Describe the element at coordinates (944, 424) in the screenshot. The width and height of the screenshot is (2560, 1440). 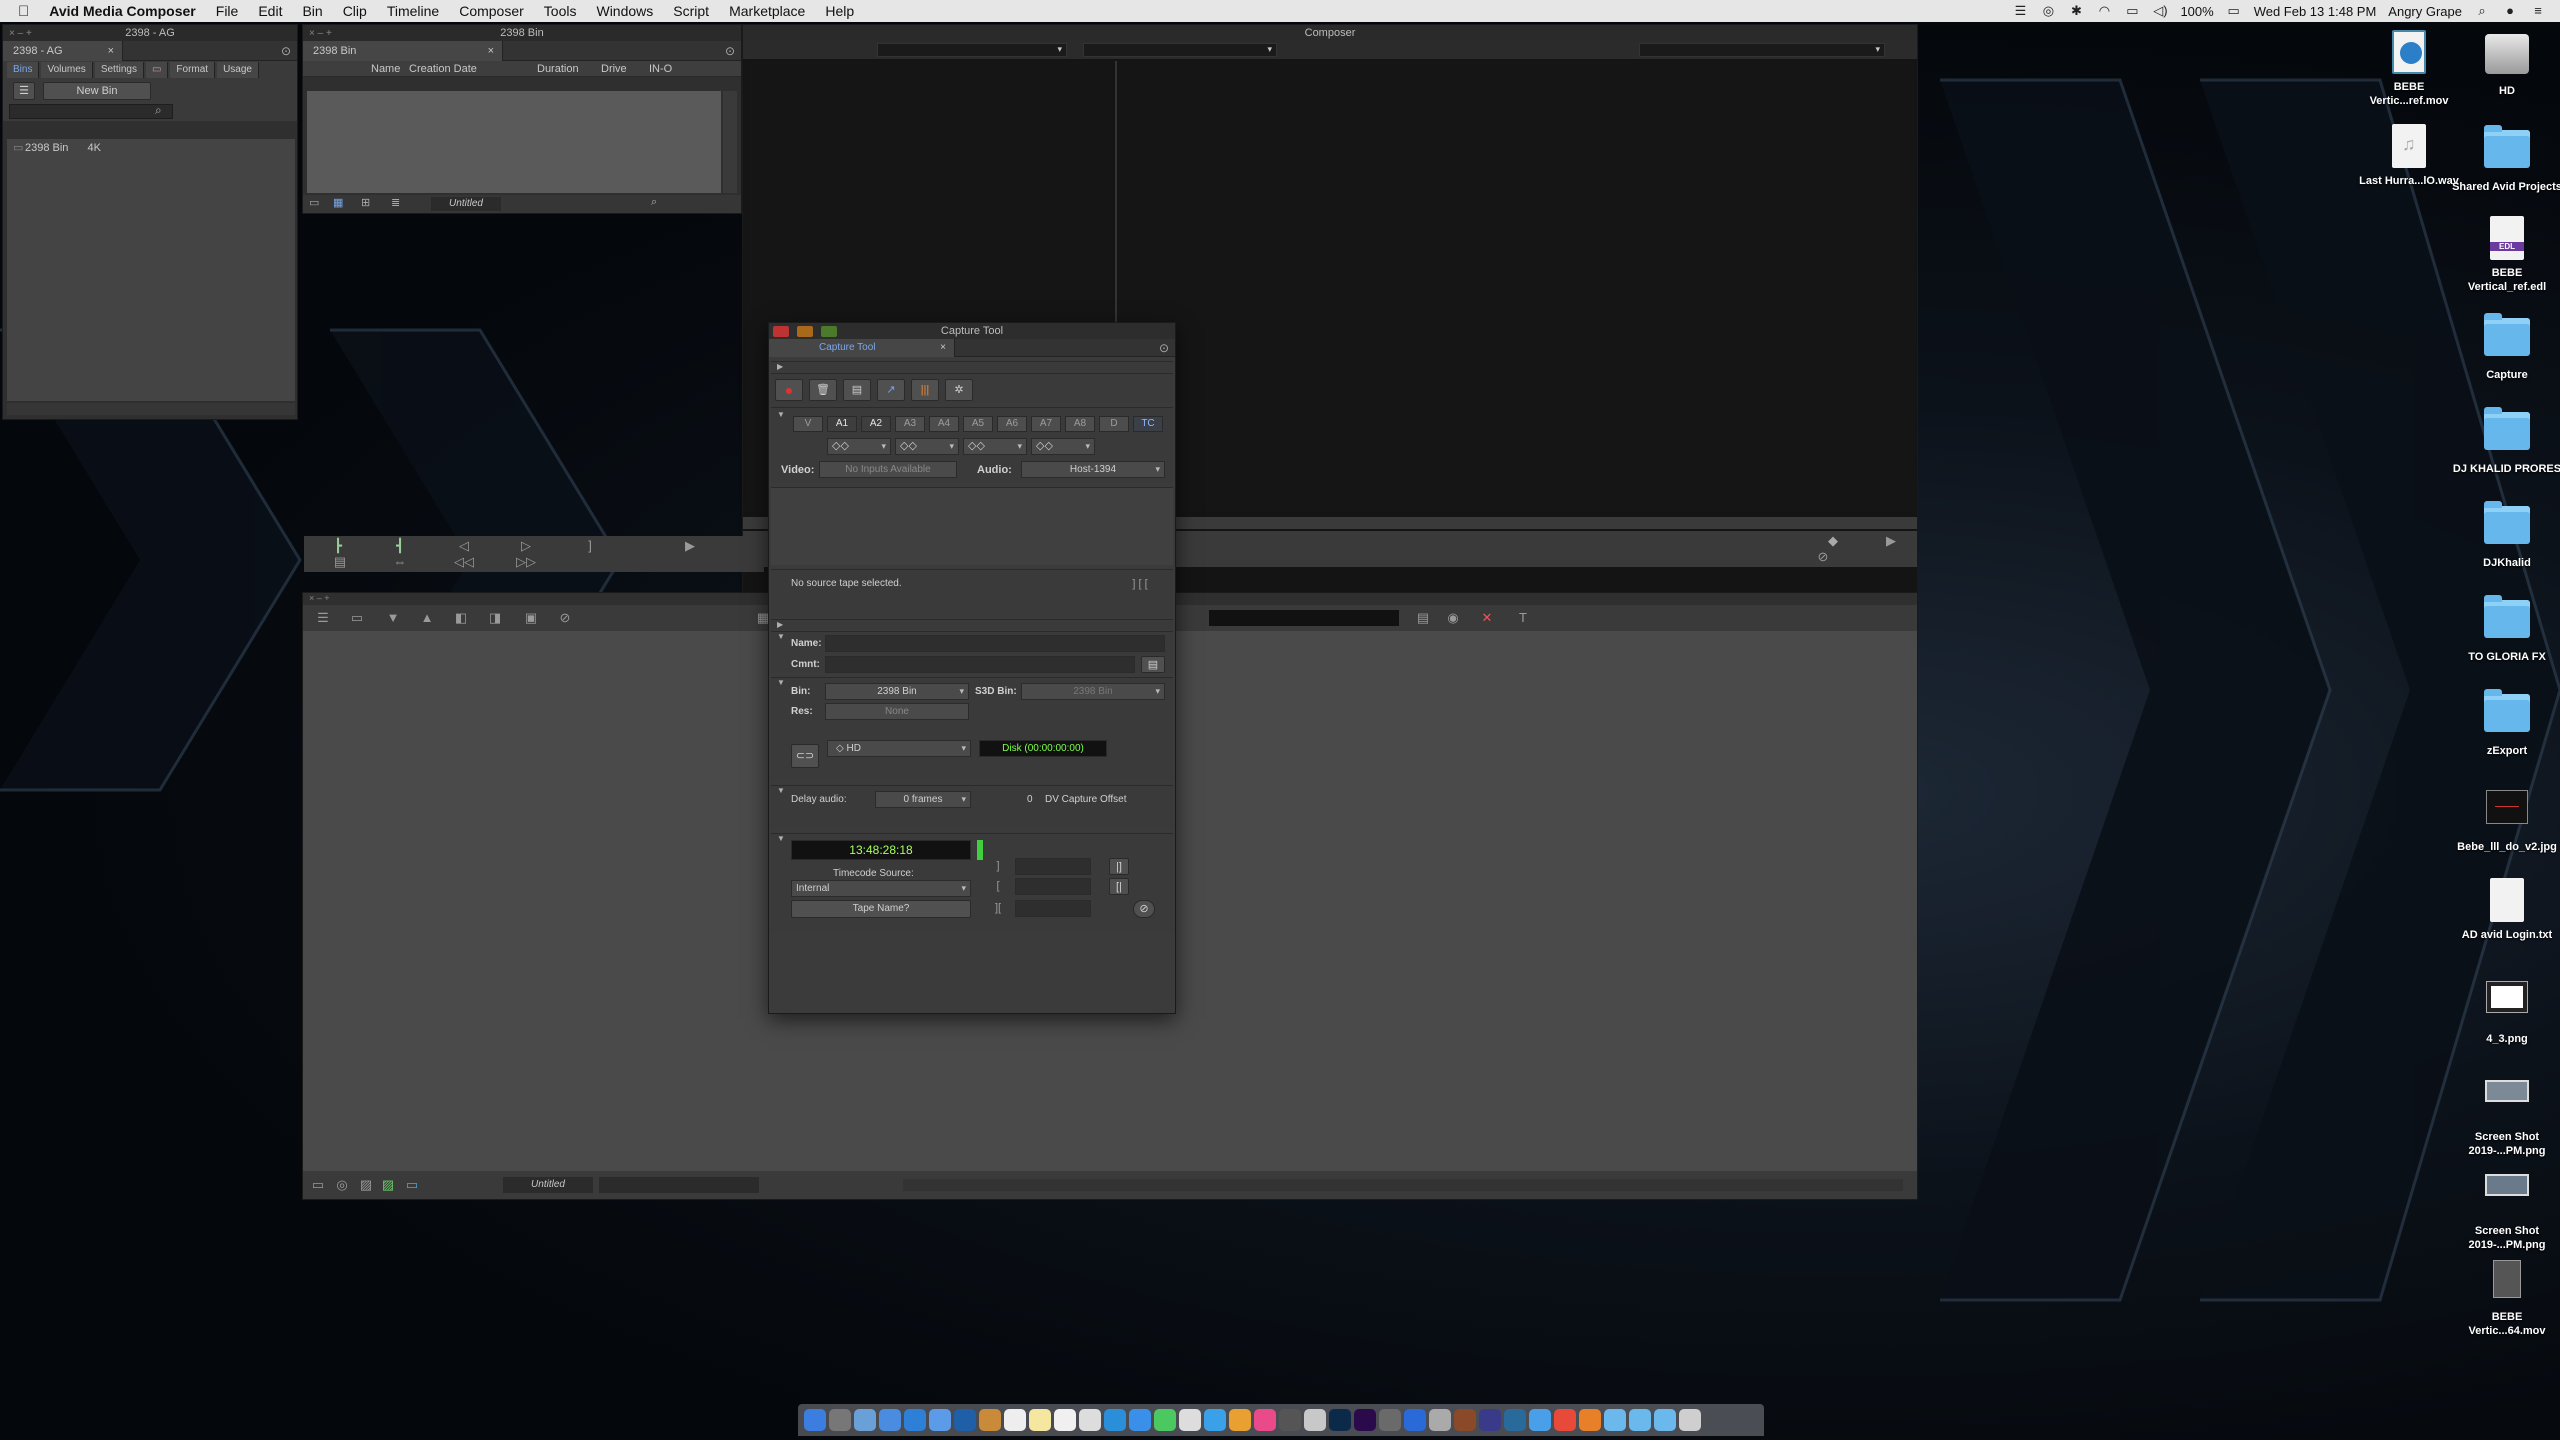
I see `track-a4: A4` at that location.